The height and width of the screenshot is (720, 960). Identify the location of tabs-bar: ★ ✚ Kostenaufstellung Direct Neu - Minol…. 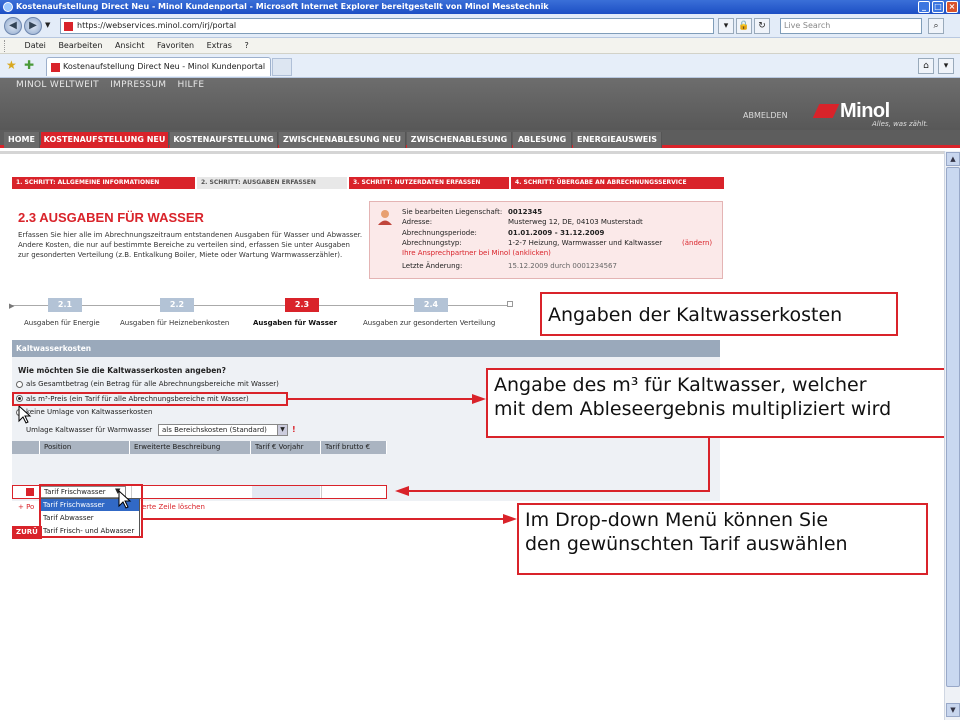
(480, 66).